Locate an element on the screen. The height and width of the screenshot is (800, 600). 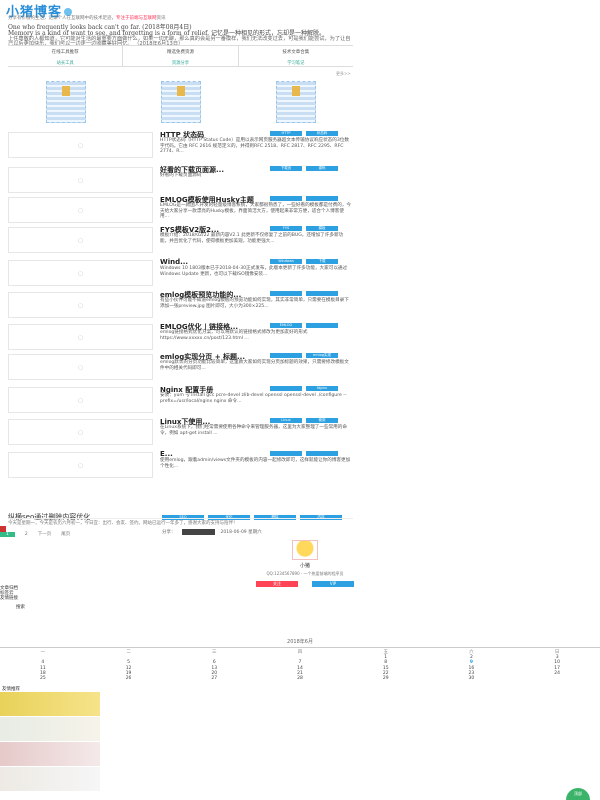
pager-current: 1 is located at coordinates (7, 534).